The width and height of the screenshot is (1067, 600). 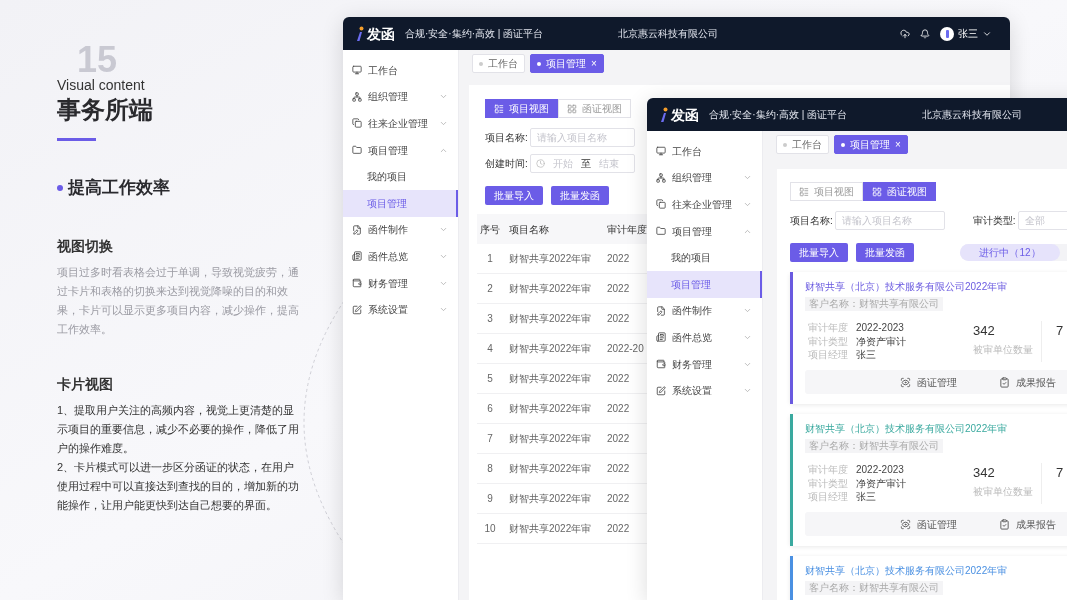 I want to click on filter-label: 项目名称:, so click(x=506, y=138).